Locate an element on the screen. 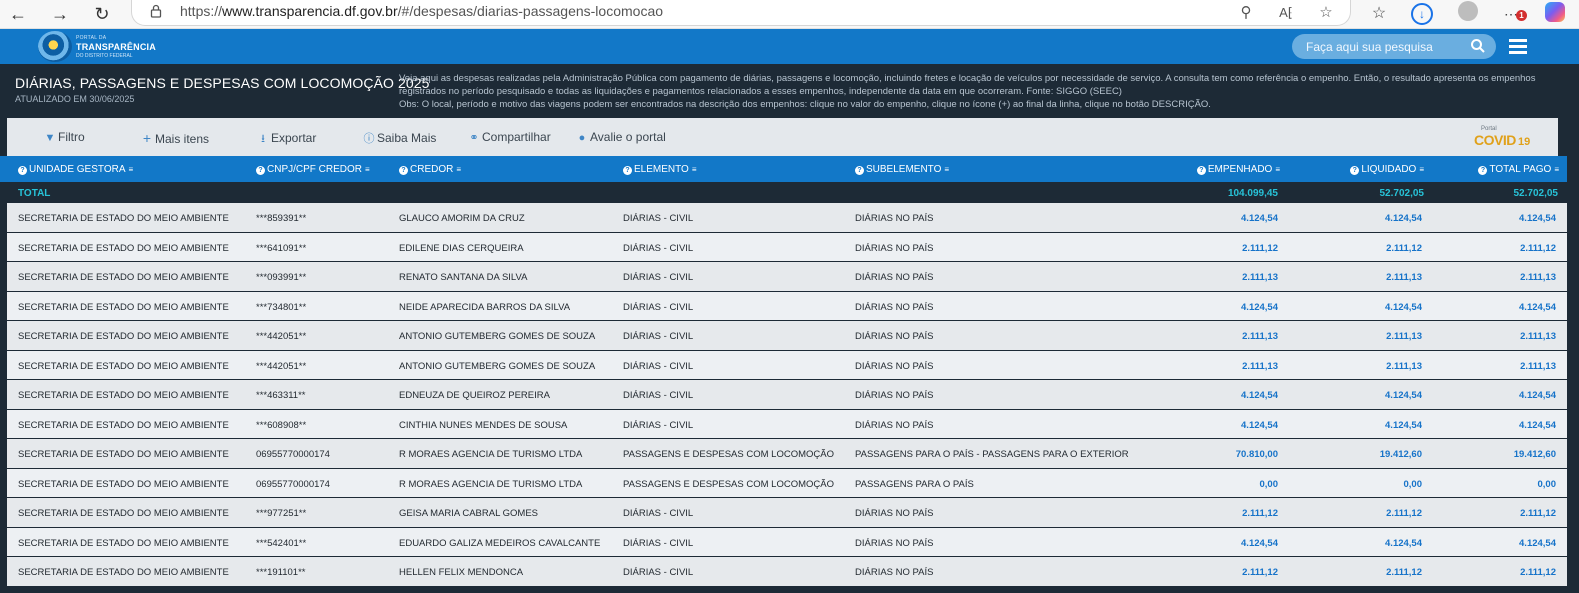  search-icon is located at coordinates (1478, 46).